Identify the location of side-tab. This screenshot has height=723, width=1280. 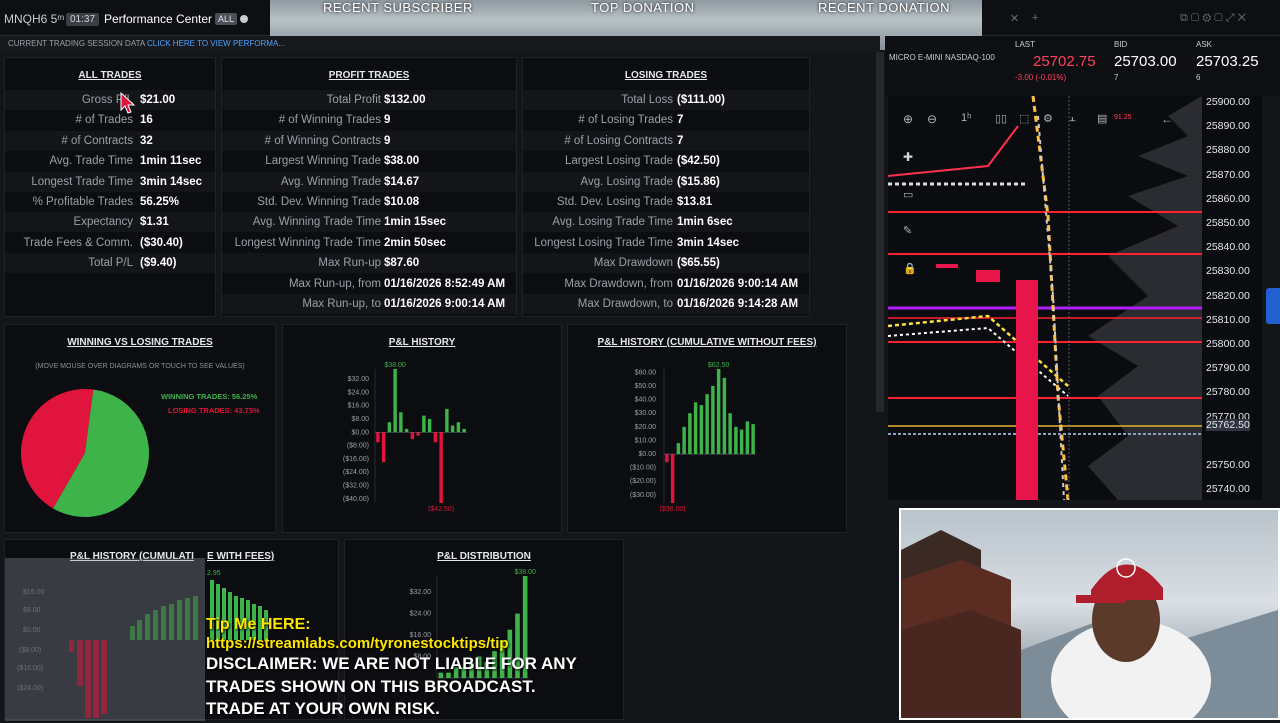
(1273, 306).